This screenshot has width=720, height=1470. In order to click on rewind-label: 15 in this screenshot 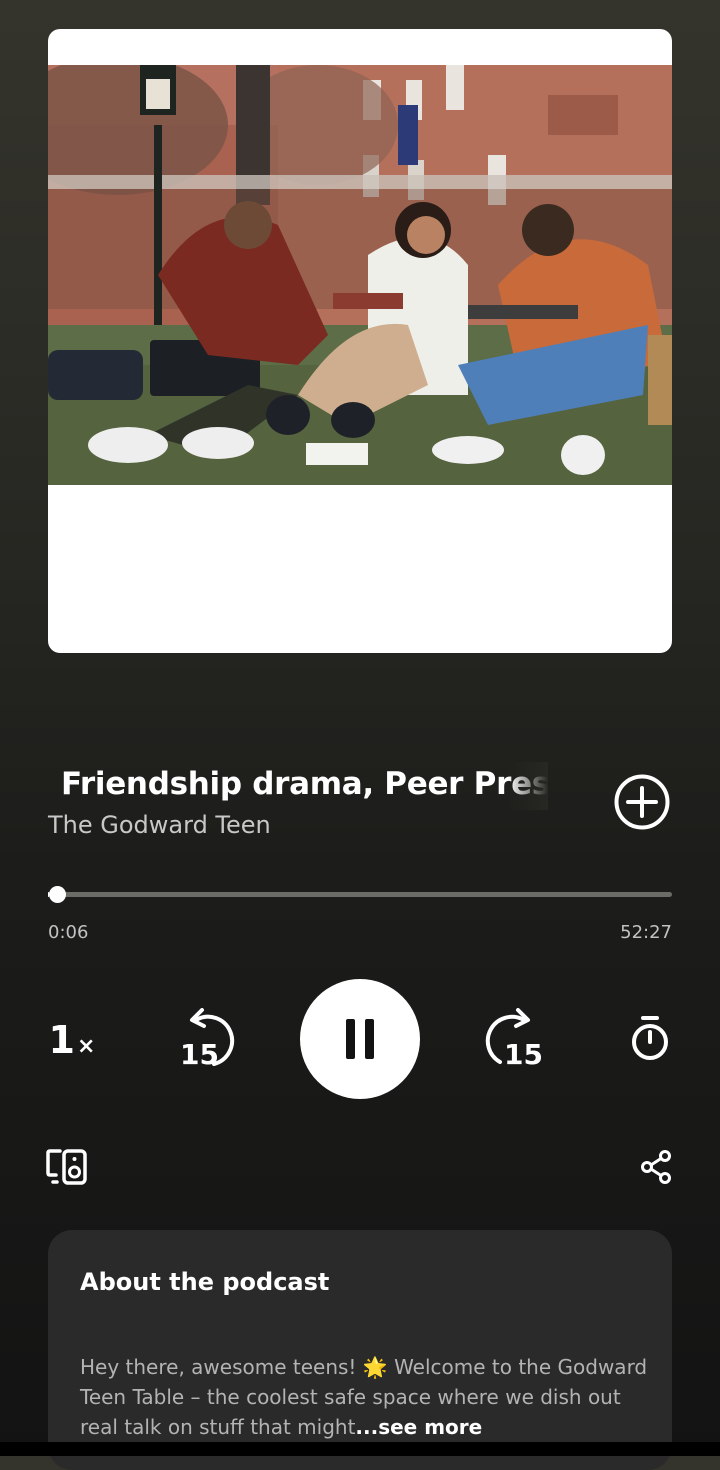, I will do `click(199, 1054)`.